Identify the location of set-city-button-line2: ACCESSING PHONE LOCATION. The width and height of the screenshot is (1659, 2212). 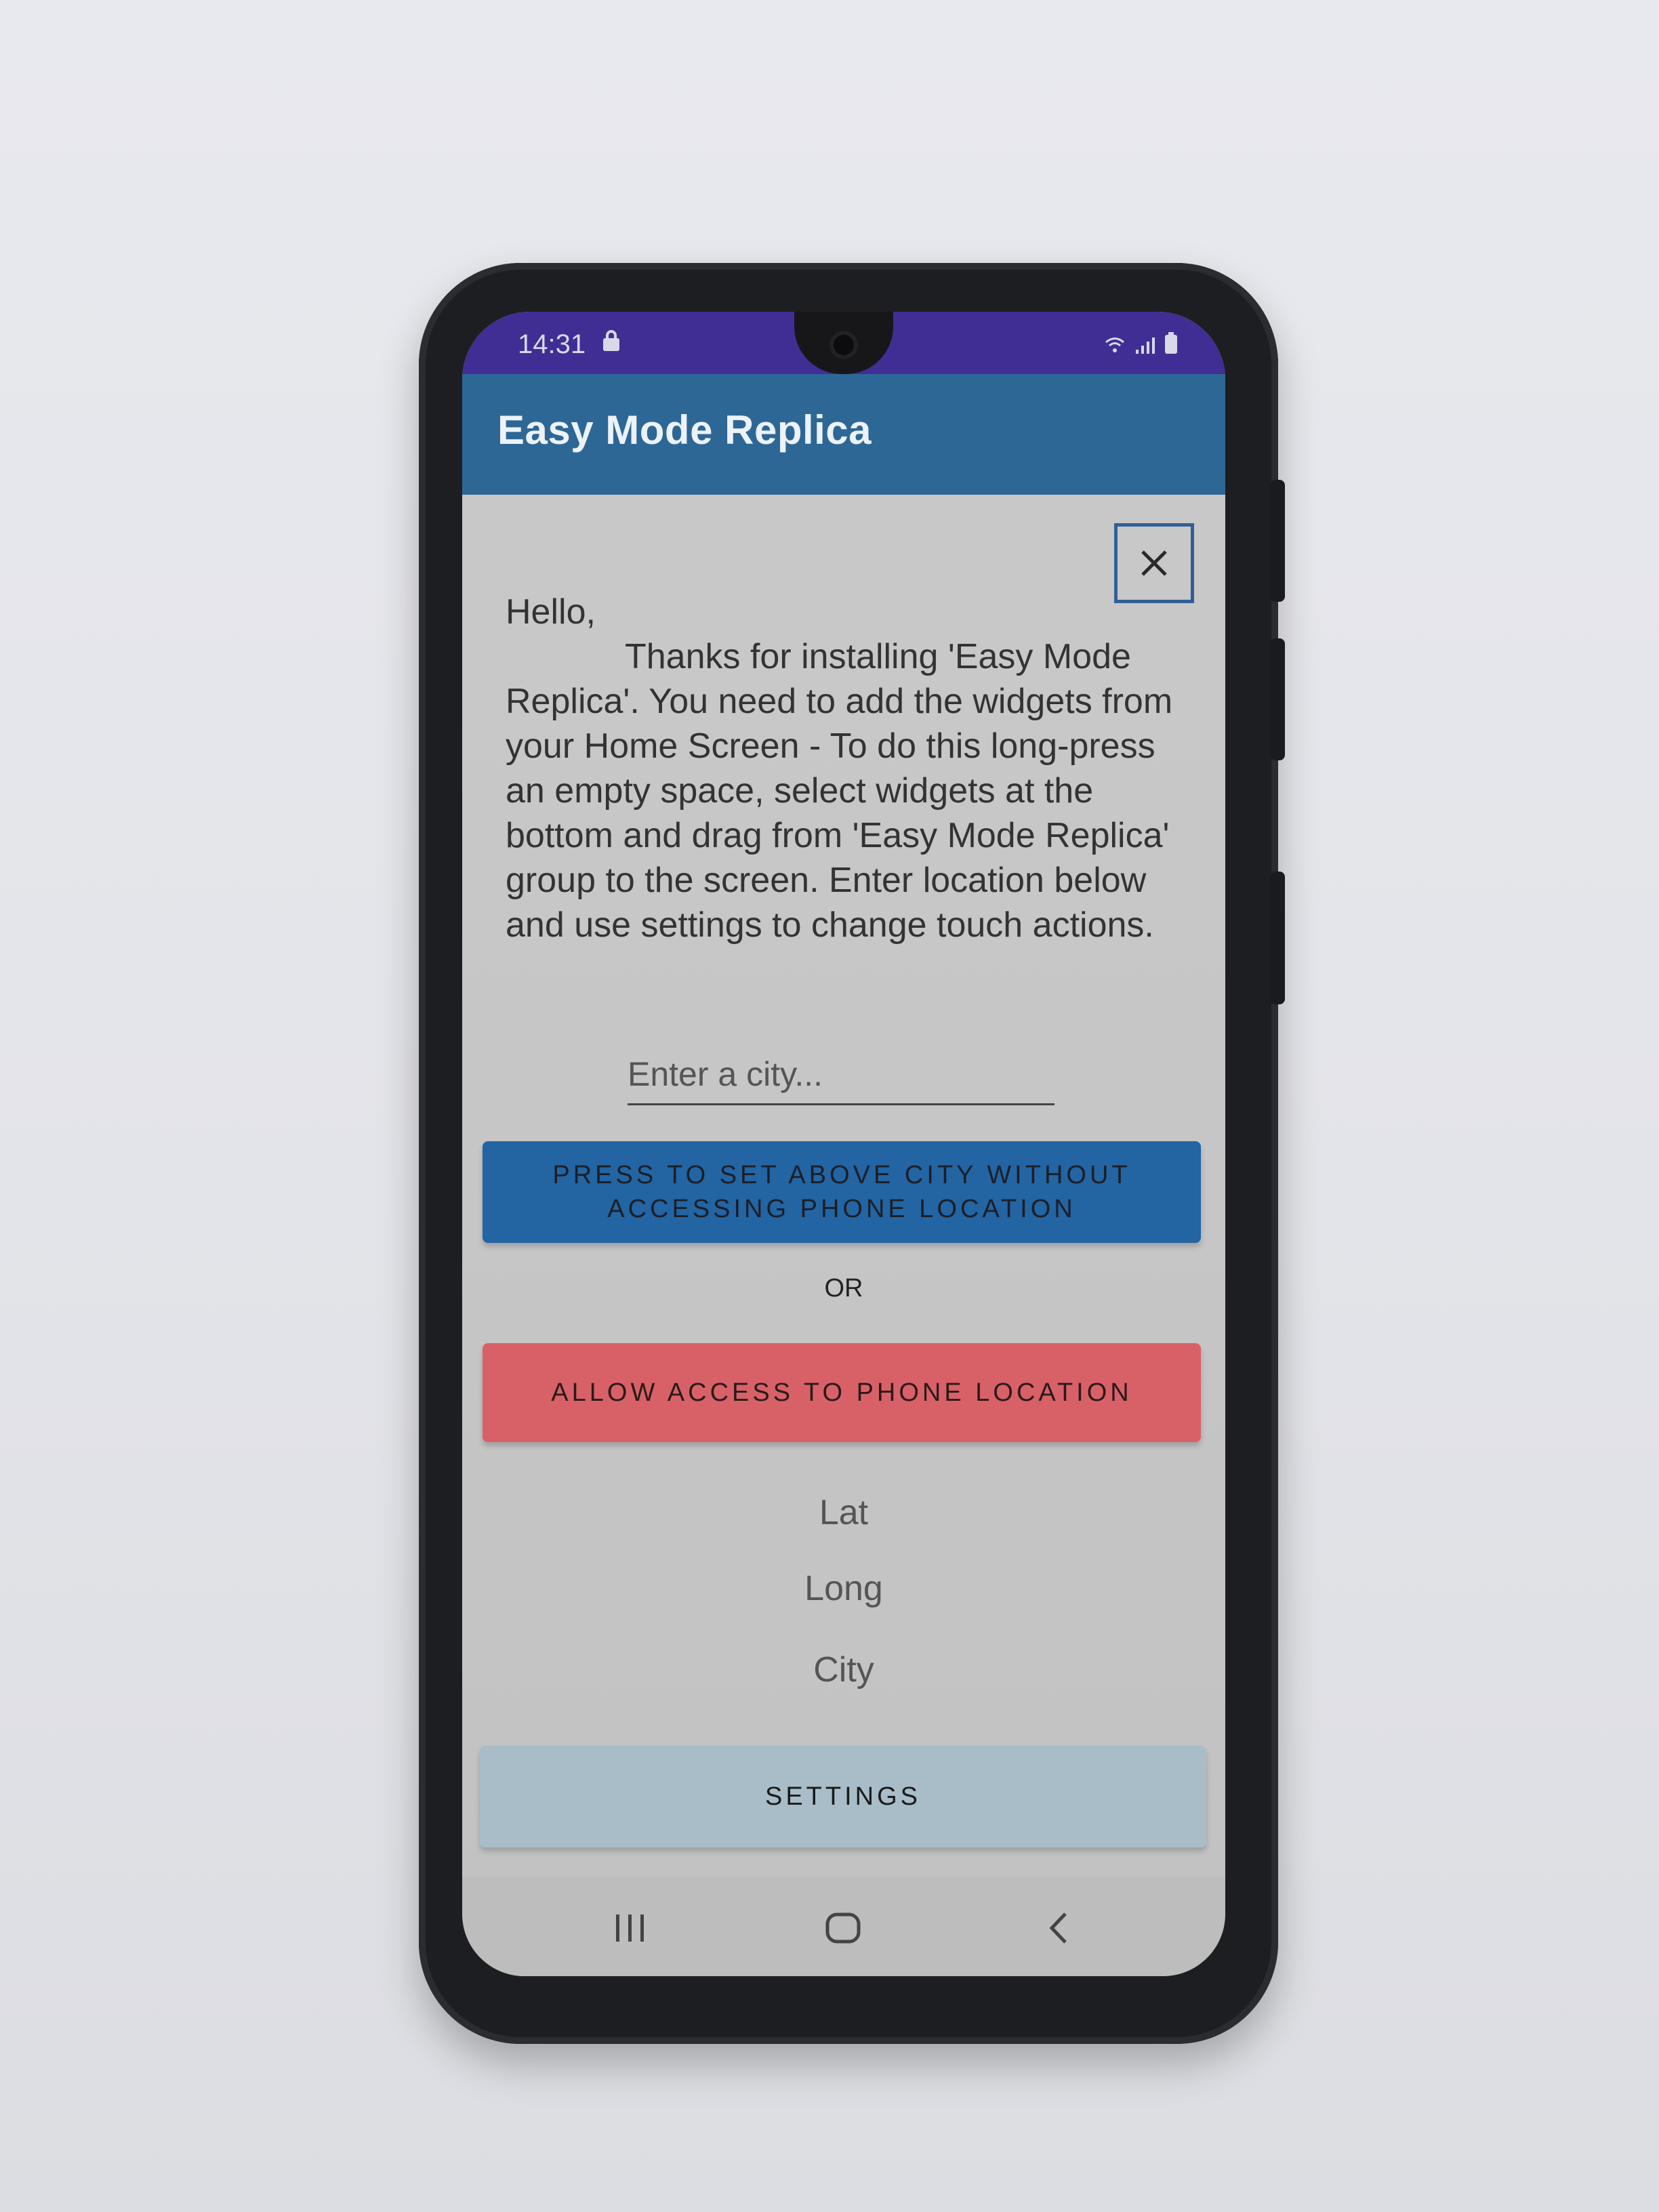
(842, 1209).